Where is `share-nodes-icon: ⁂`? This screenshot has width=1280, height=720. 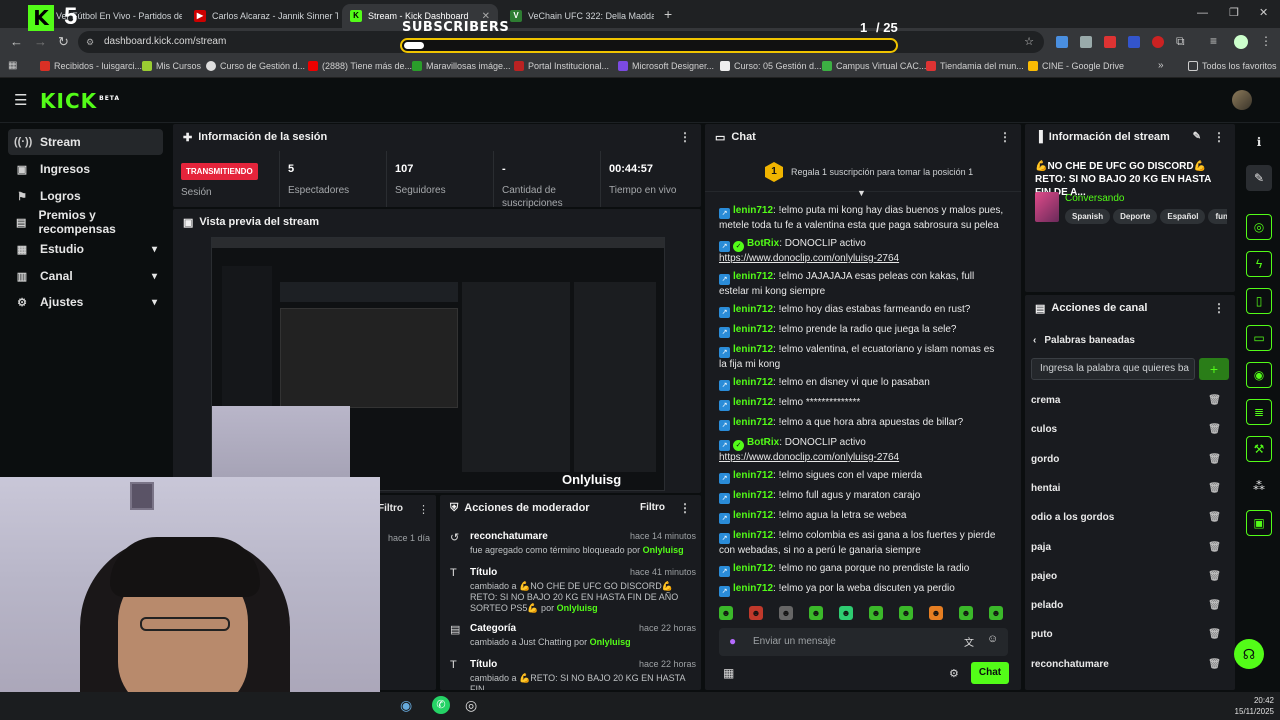 share-nodes-icon: ⁂ is located at coordinates (1259, 486).